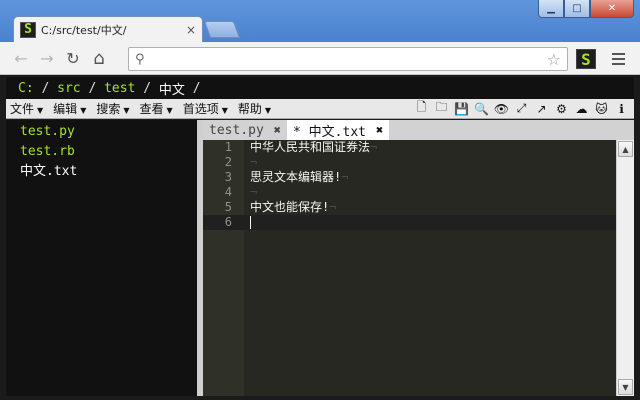 Image resolution: width=640 pixels, height=400 pixels. I want to click on code-line, so click(430, 222).